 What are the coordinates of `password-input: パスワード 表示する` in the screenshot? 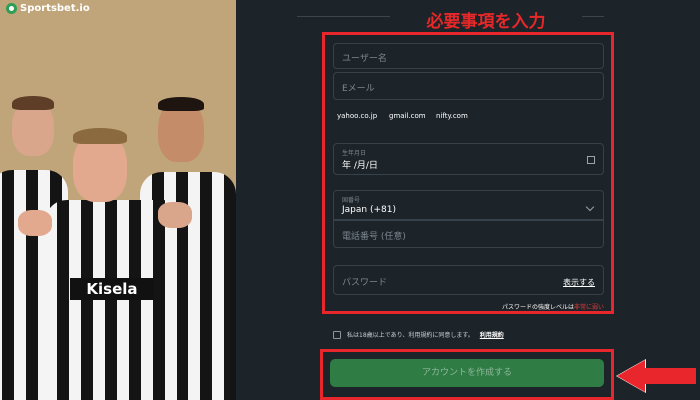 It's located at (468, 280).